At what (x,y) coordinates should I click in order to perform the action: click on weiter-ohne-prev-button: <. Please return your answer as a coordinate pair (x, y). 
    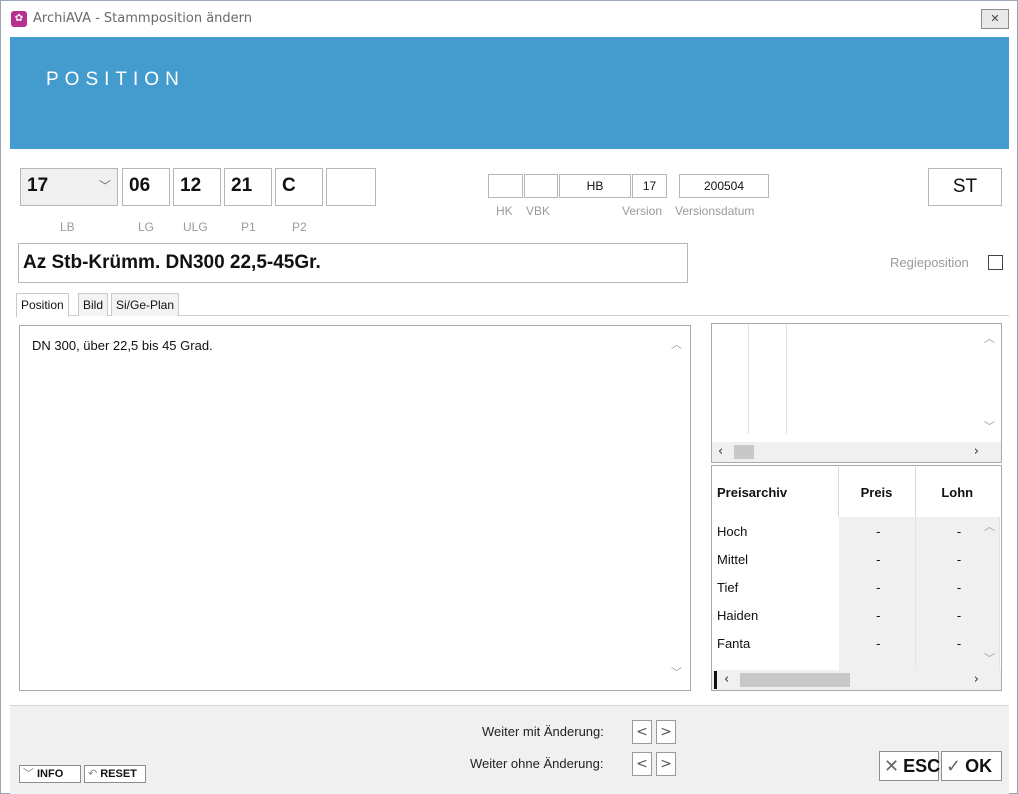
    Looking at the image, I should click on (642, 764).